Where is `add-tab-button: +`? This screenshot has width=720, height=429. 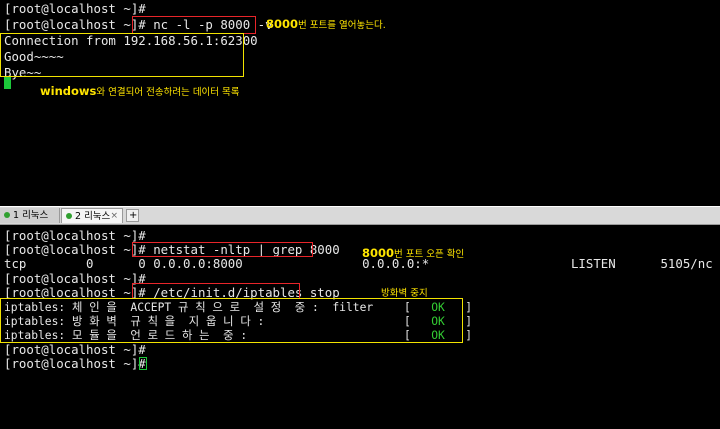 add-tab-button: + is located at coordinates (132, 215).